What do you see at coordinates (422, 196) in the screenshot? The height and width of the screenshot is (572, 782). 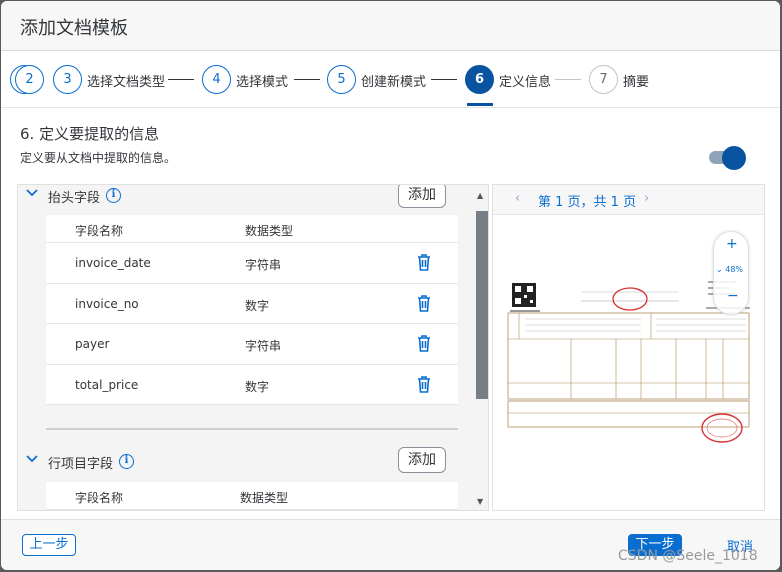 I see `add-header-field-button: 添加` at bounding box center [422, 196].